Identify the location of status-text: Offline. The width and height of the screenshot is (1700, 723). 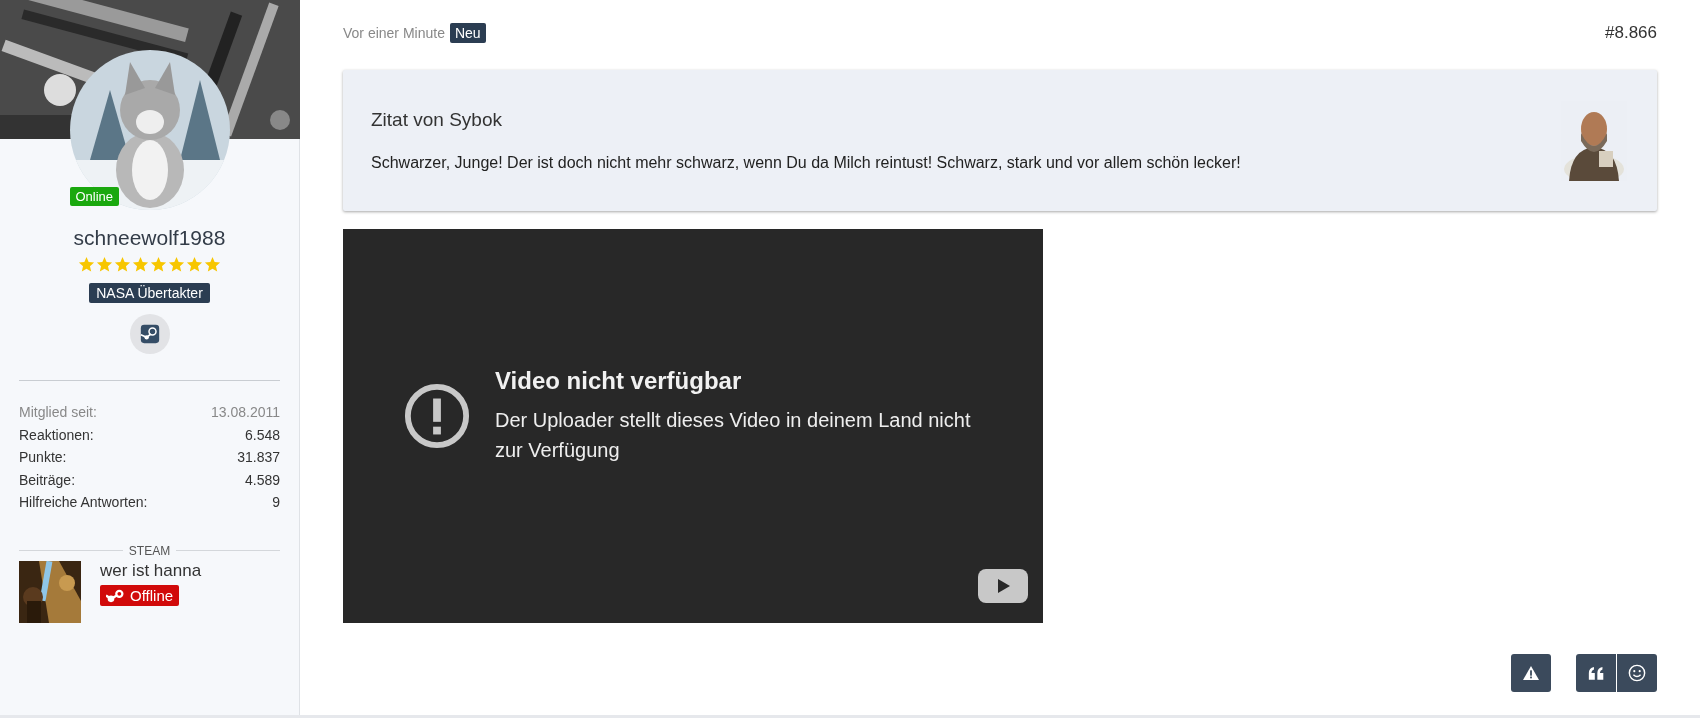
(152, 595).